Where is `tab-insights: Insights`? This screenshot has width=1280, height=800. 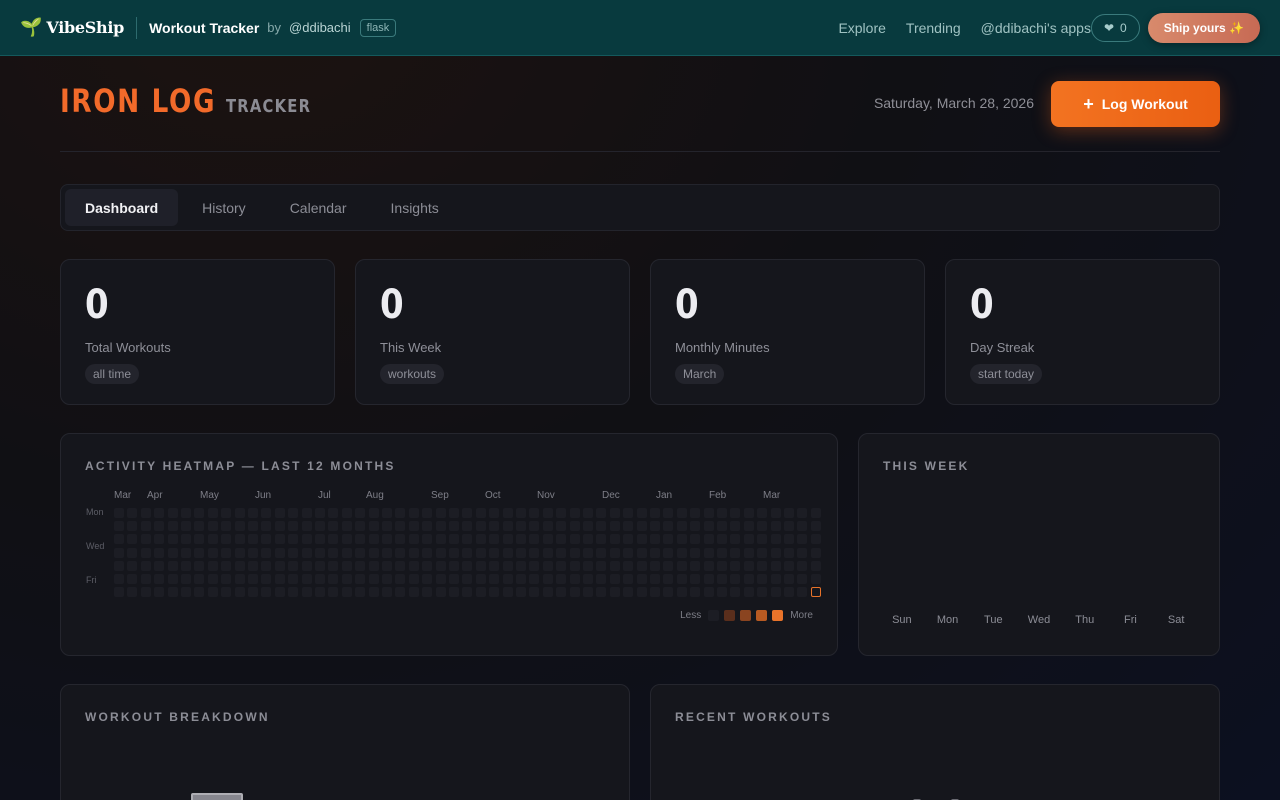
tab-insights: Insights is located at coordinates (415, 207).